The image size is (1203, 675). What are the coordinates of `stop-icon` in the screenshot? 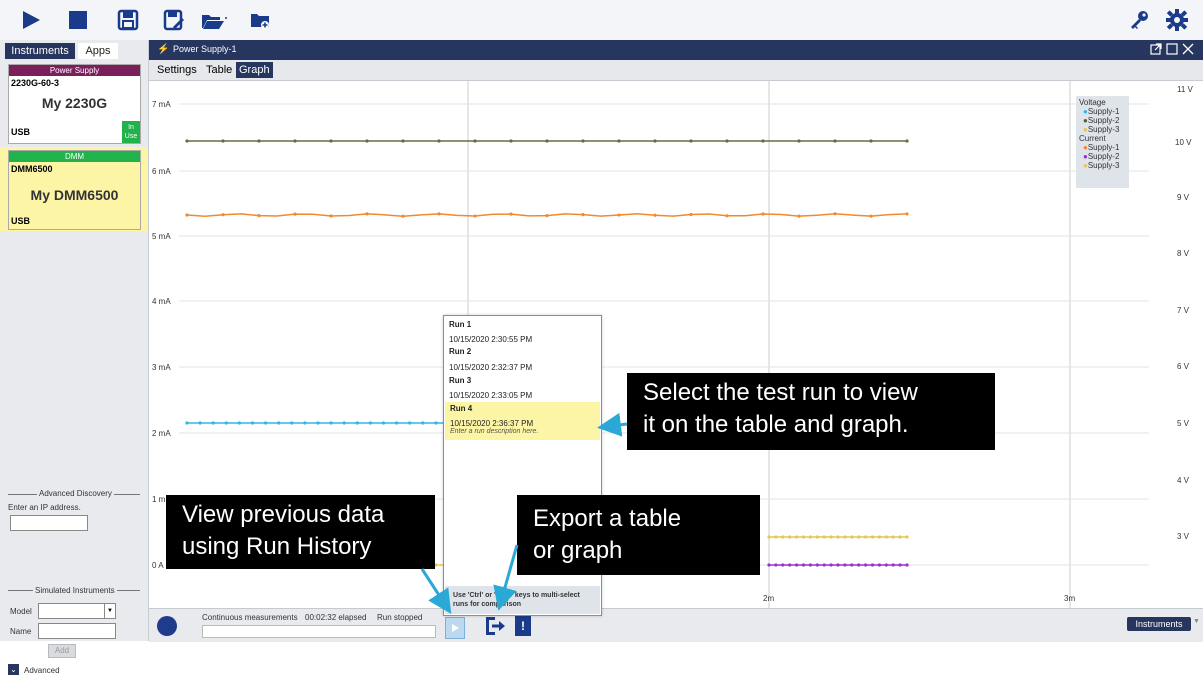 It's located at (78, 20).